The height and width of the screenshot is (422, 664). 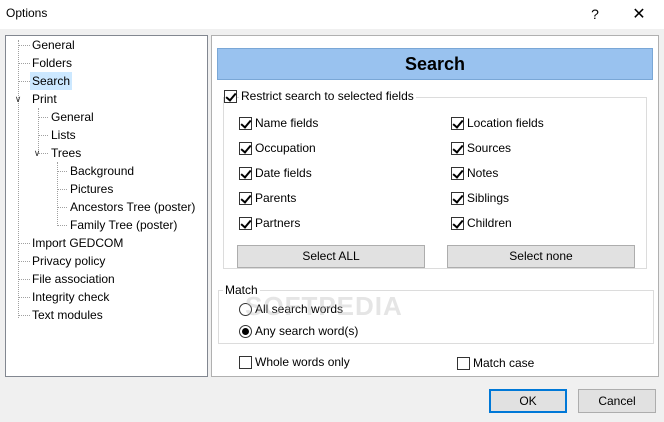 What do you see at coordinates (285, 148) in the screenshot?
I see `occupation-label: Occupation` at bounding box center [285, 148].